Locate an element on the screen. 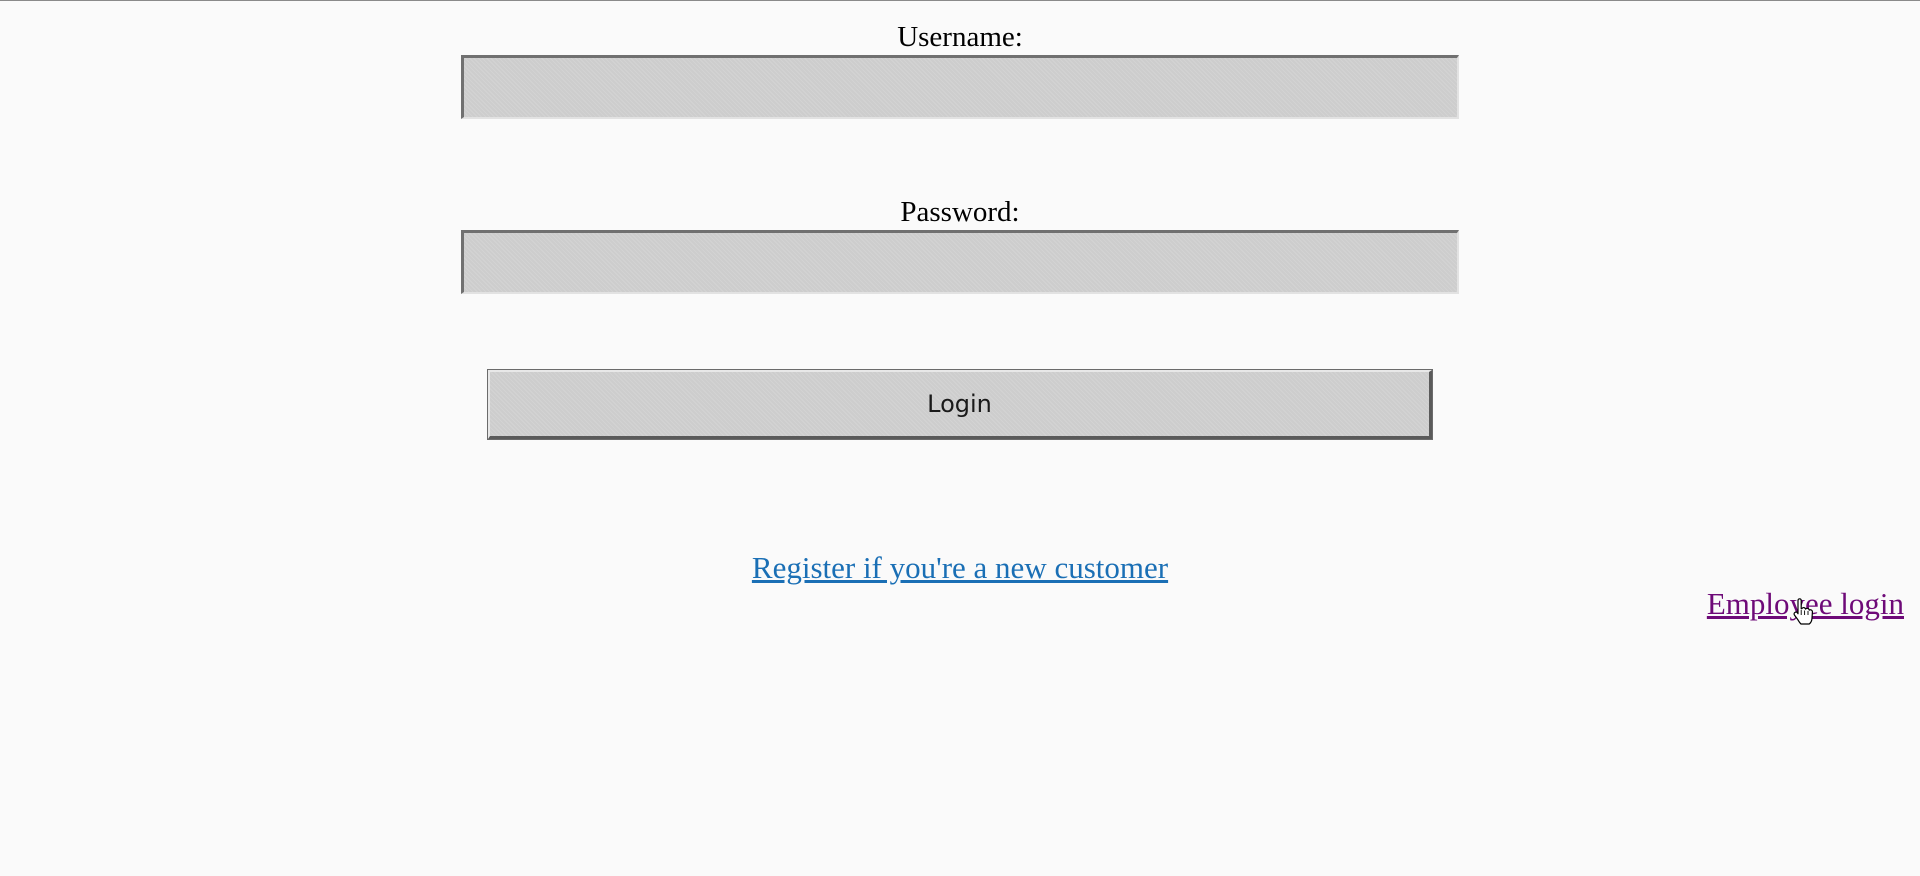 This screenshot has height=876, width=1920. login-button: Login is located at coordinates (960, 404).